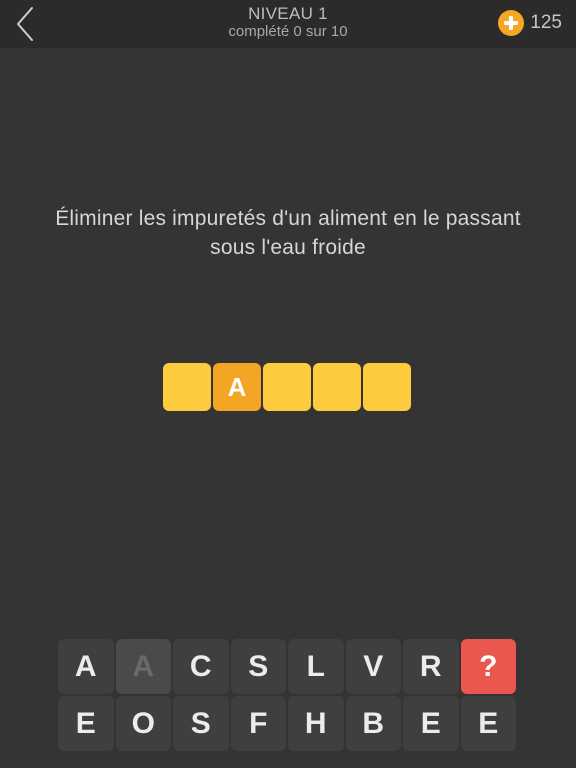  What do you see at coordinates (488, 666) in the screenshot?
I see `hint-button: ?` at bounding box center [488, 666].